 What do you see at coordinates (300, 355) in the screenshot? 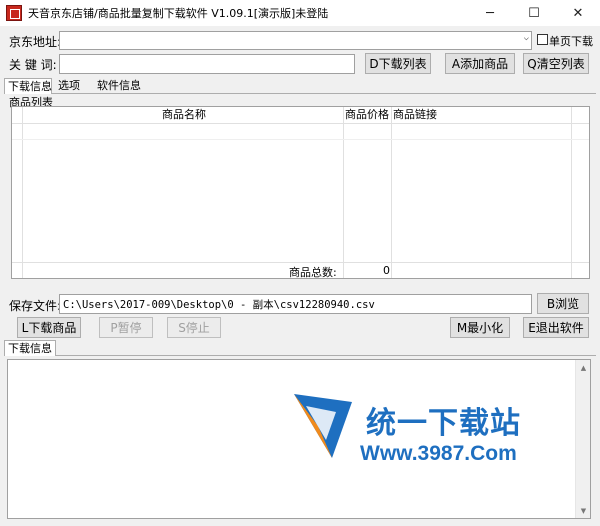
I see `log-tab-underline` at bounding box center [300, 355].